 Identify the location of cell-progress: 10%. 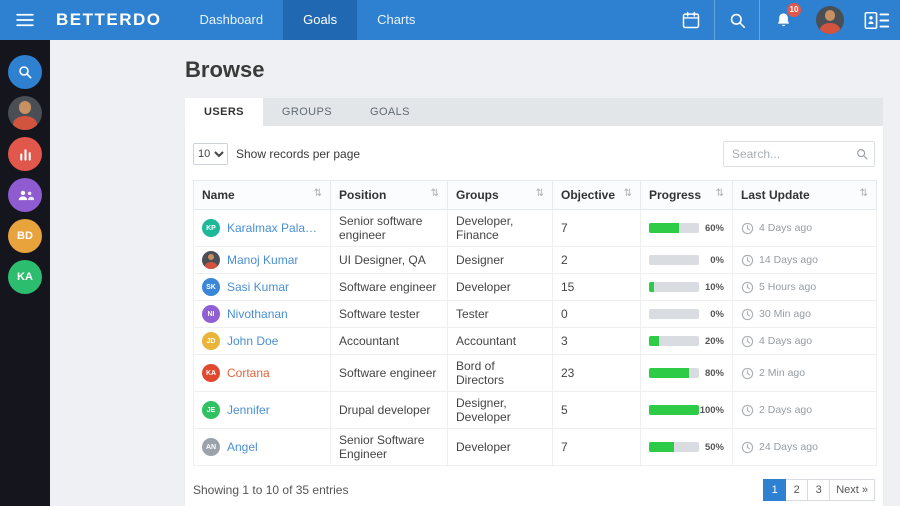
(686, 287).